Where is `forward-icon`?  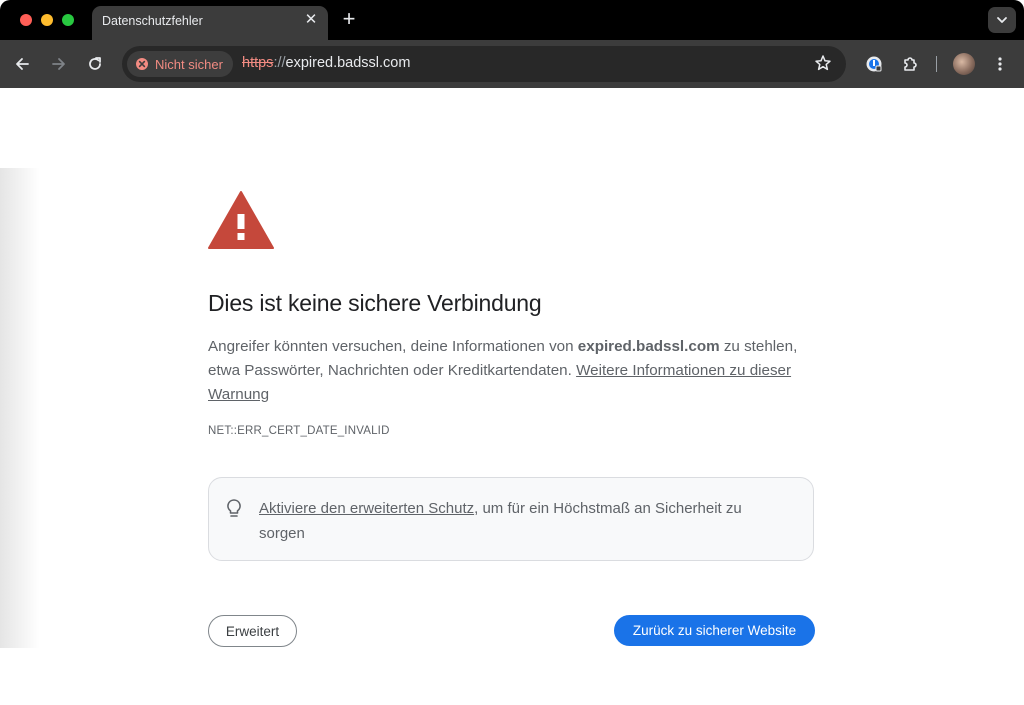 forward-icon is located at coordinates (58, 64).